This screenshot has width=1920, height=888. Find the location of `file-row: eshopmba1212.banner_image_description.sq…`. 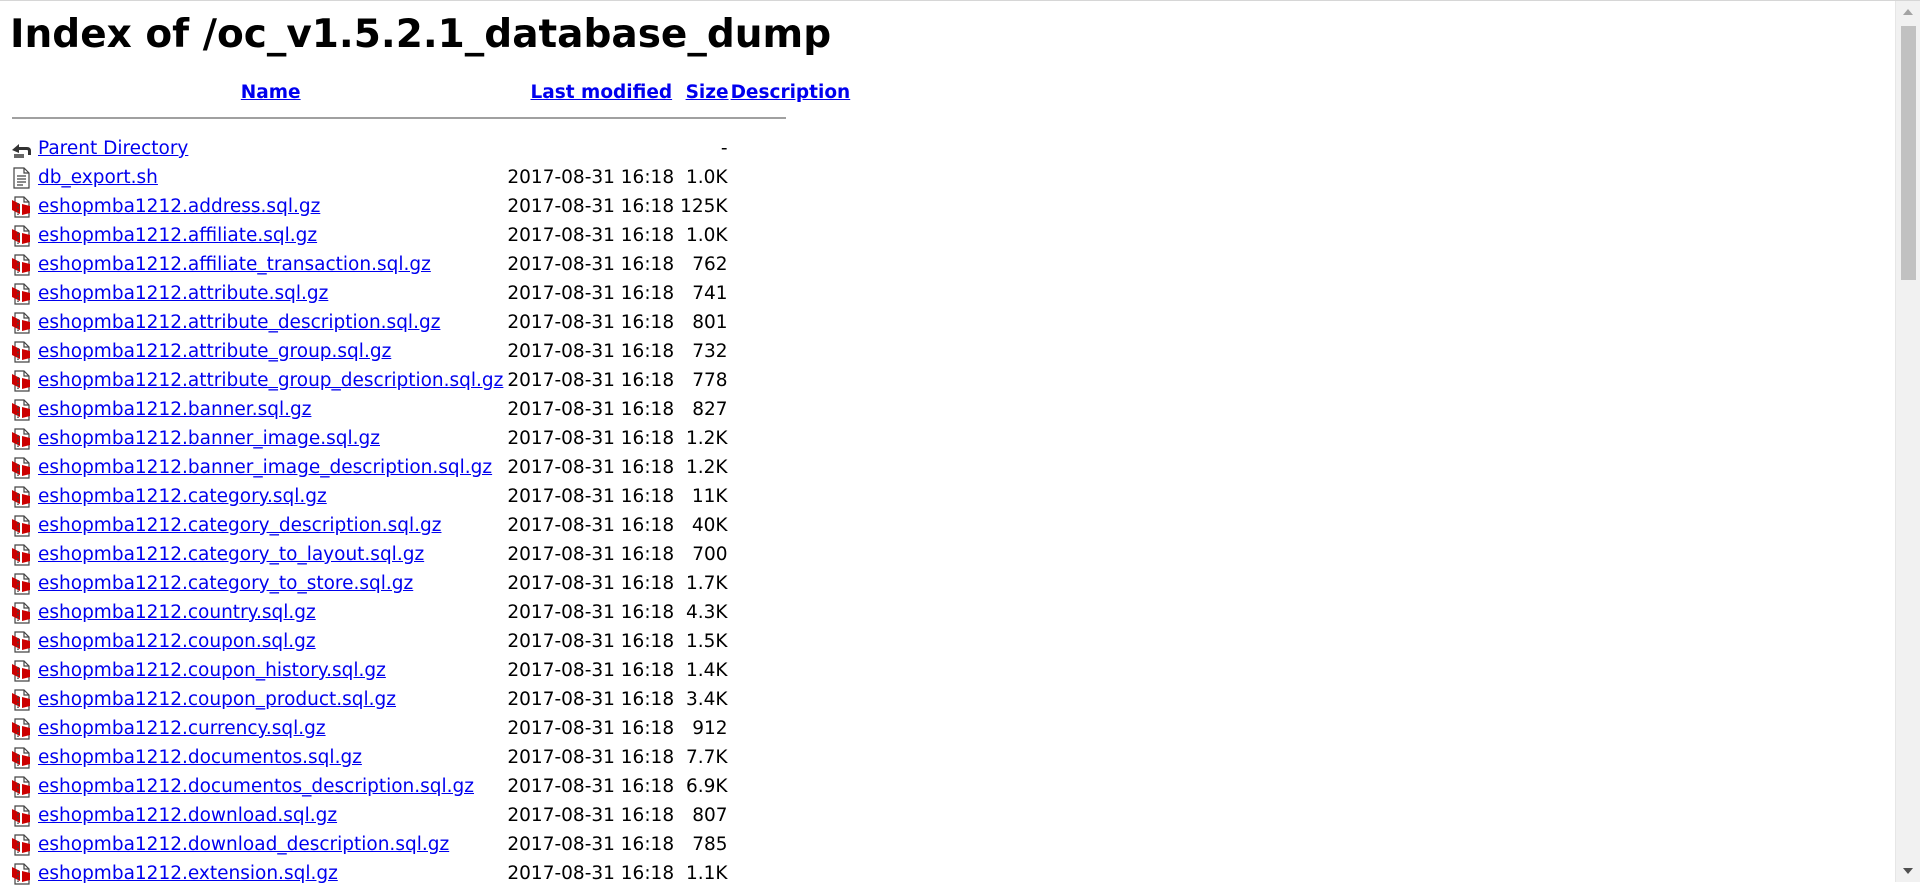

file-row: eshopmba1212.banner_image_description.sq… is located at coordinates (430, 467).